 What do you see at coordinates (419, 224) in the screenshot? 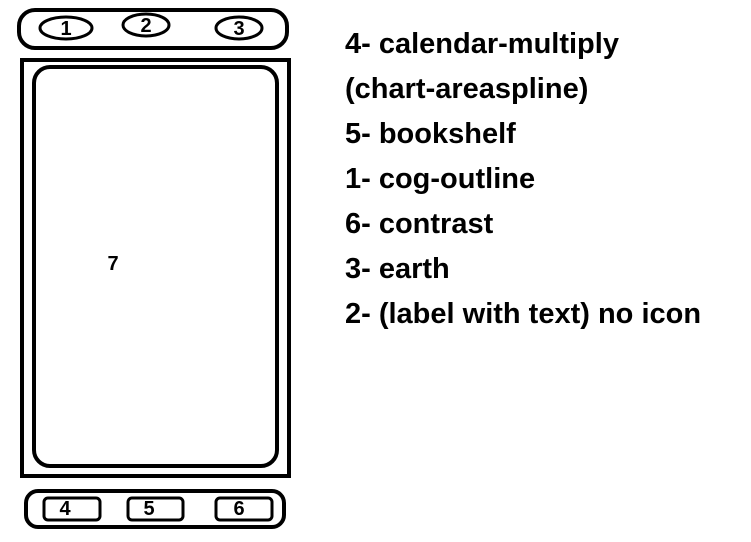
I see `legend-item-6: 6- contrast` at bounding box center [419, 224].